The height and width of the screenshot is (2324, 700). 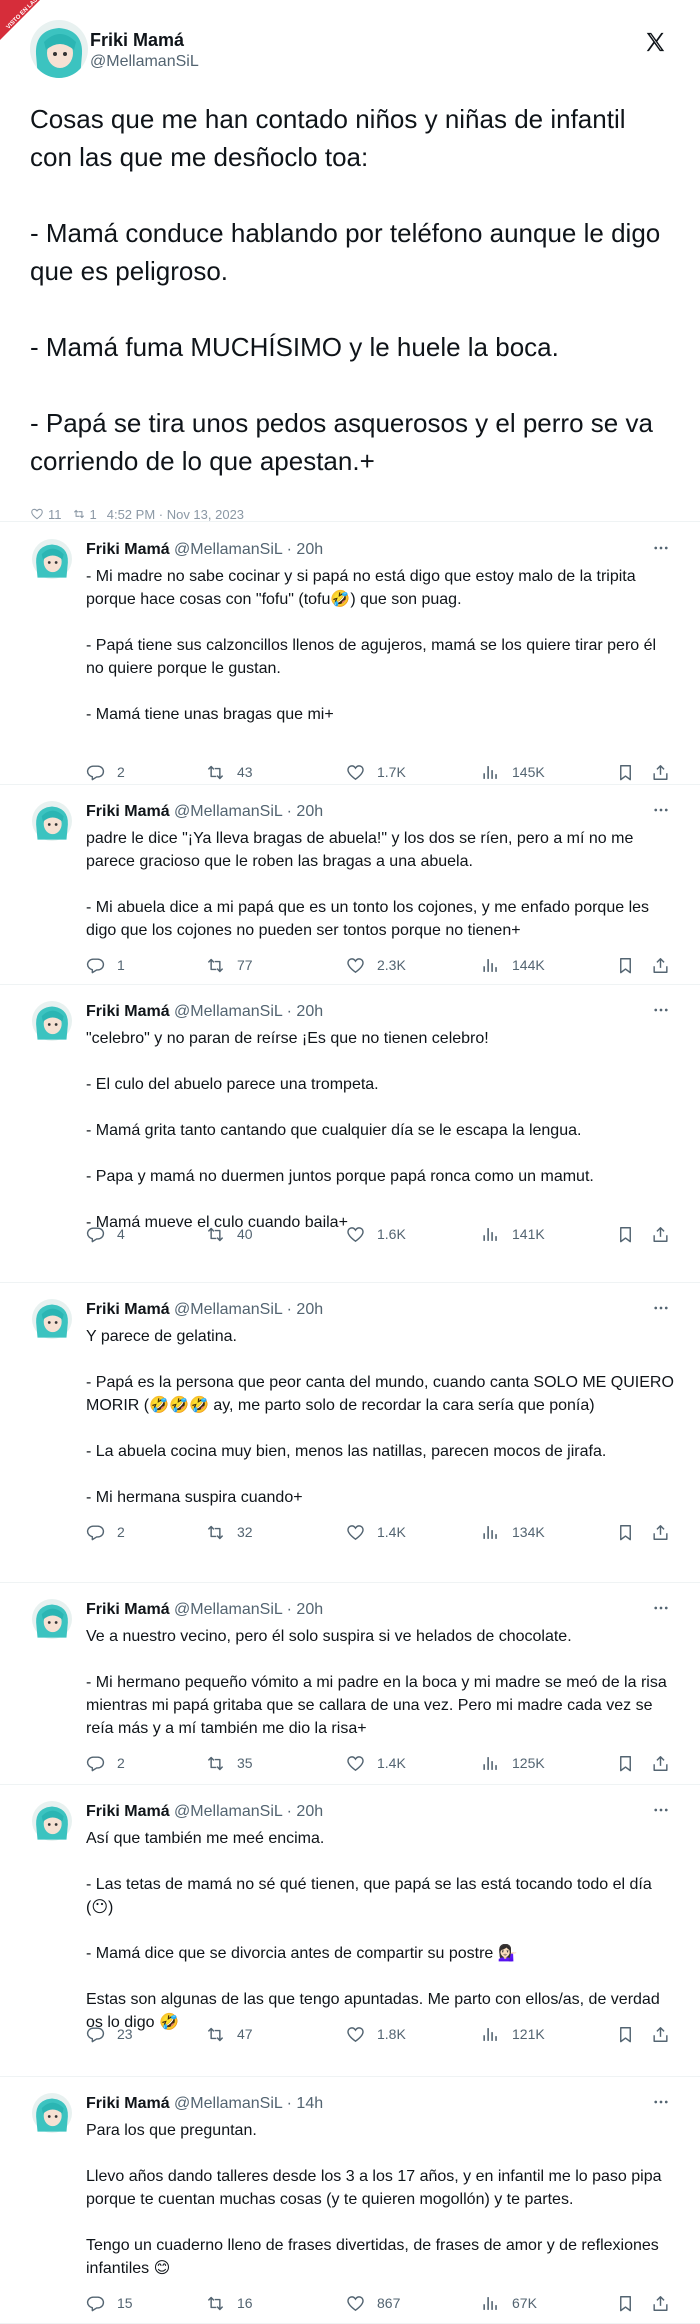 What do you see at coordinates (229, 1763) in the screenshot?
I see `retweet-button: 35` at bounding box center [229, 1763].